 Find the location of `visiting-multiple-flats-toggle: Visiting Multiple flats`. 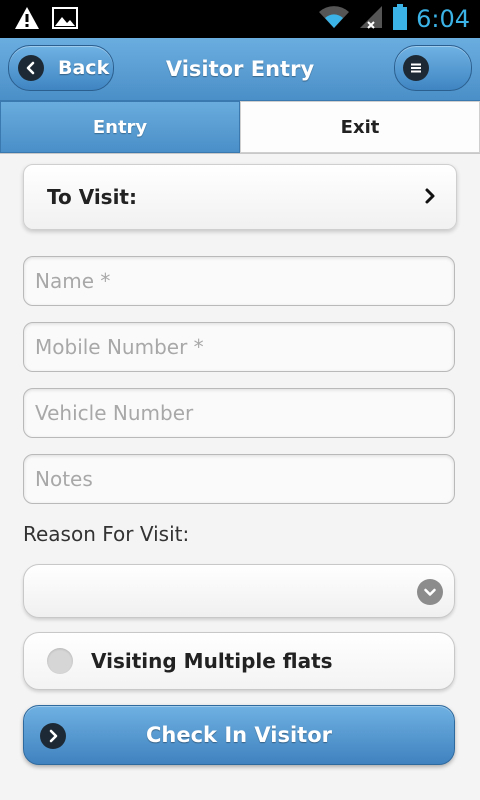

visiting-multiple-flats-toggle: Visiting Multiple flats is located at coordinates (239, 661).